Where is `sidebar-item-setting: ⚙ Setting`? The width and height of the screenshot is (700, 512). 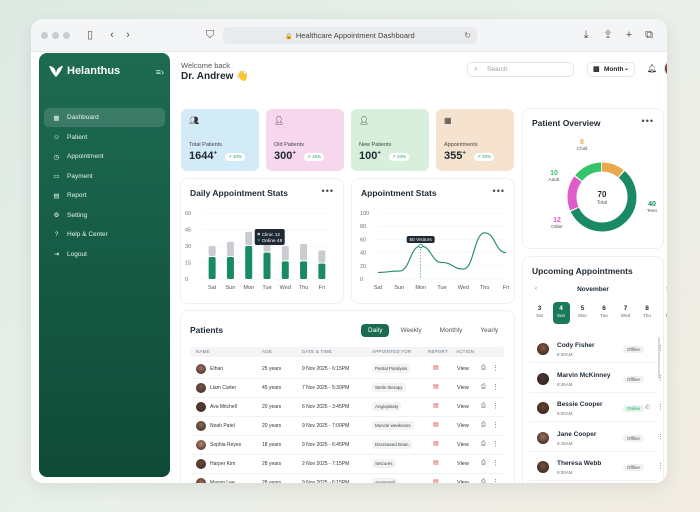
sidebar-item-setting: ⚙ Setting is located at coordinates (104, 215).